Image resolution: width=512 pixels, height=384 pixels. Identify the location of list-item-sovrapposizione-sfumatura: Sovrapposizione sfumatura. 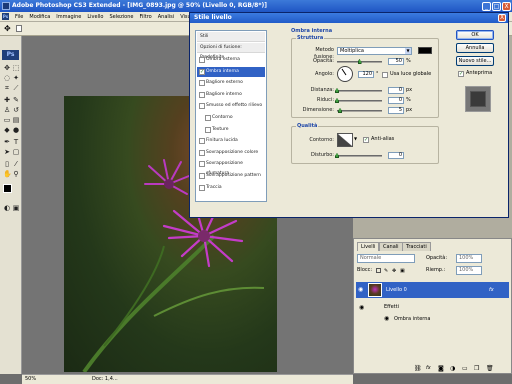
(231, 167).